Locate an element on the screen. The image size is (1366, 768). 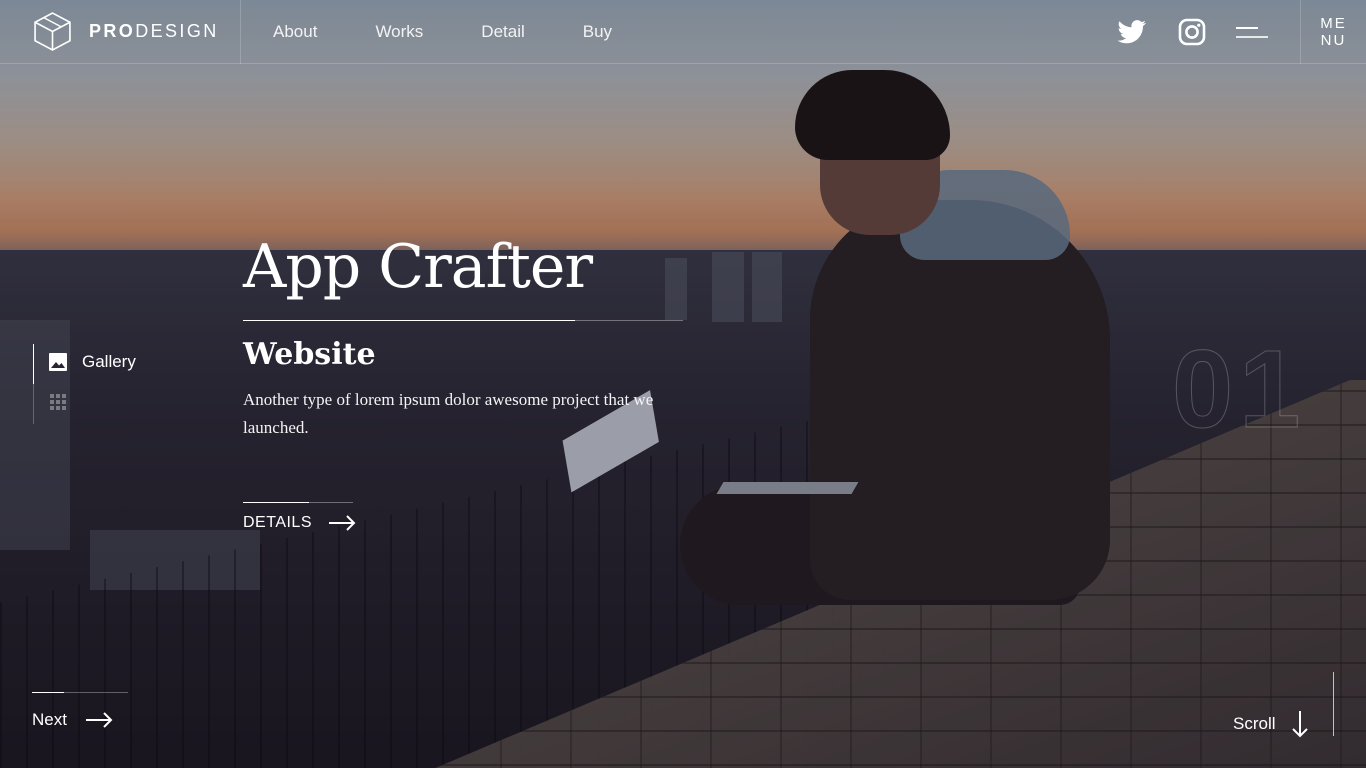
hero-subtitle: Website is located at coordinates (309, 354).